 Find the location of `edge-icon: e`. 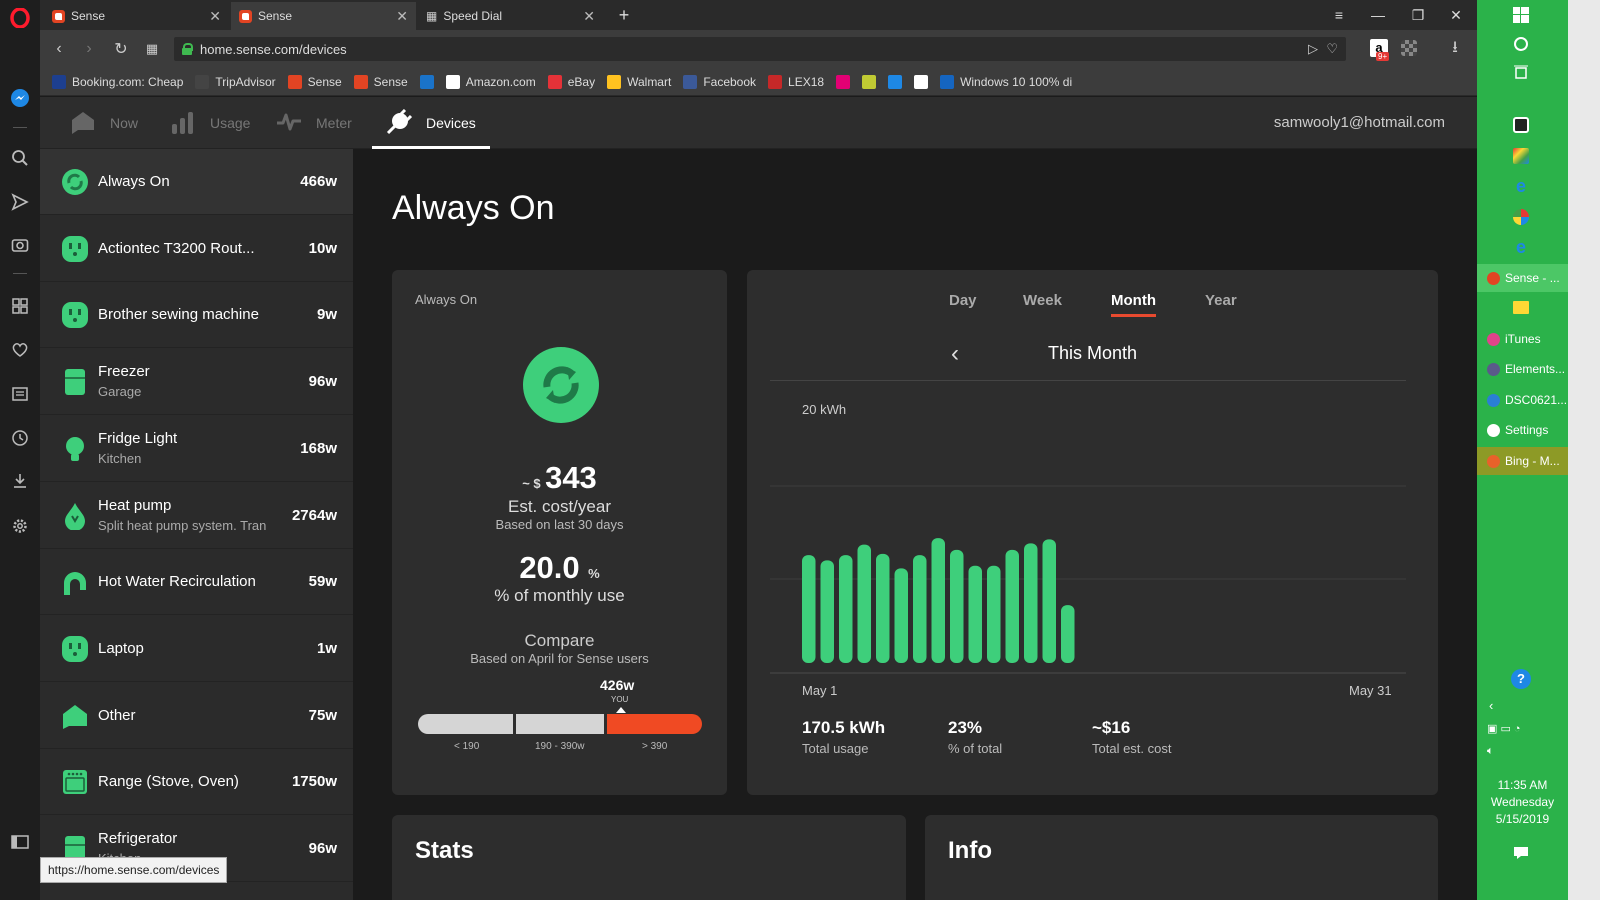

edge-icon: e is located at coordinates (1521, 247).